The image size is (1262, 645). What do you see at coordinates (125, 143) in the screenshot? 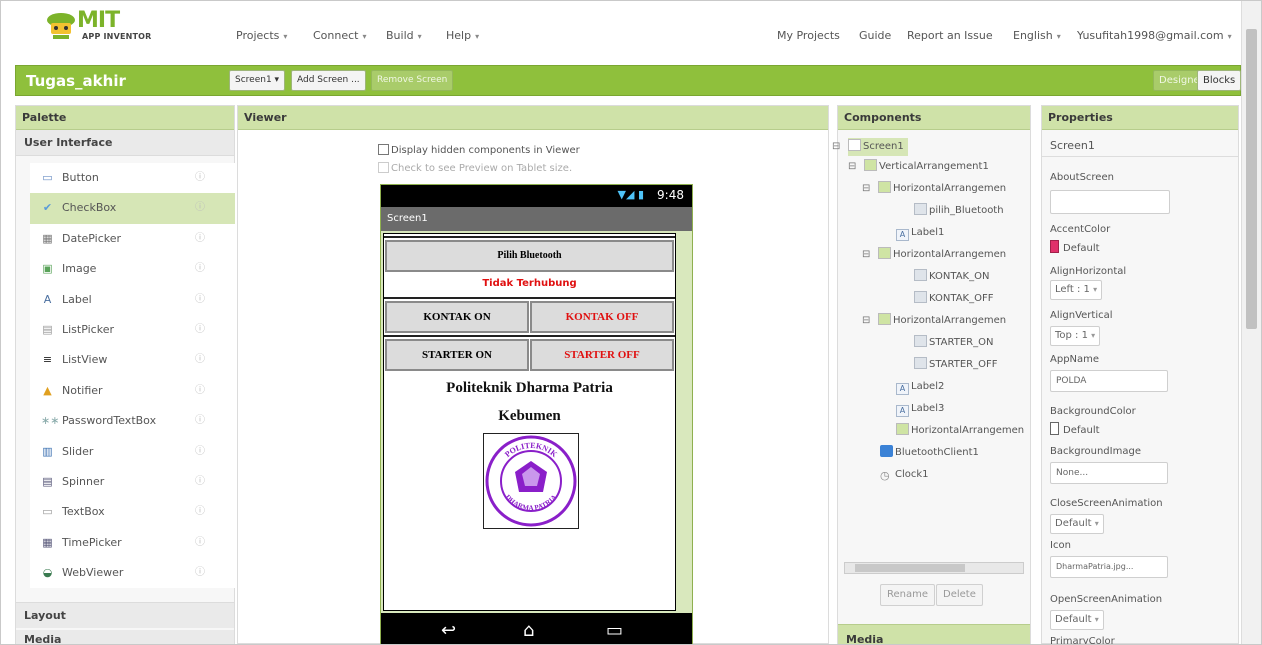
I see `palette-section-user-interface: User Interface` at bounding box center [125, 143].